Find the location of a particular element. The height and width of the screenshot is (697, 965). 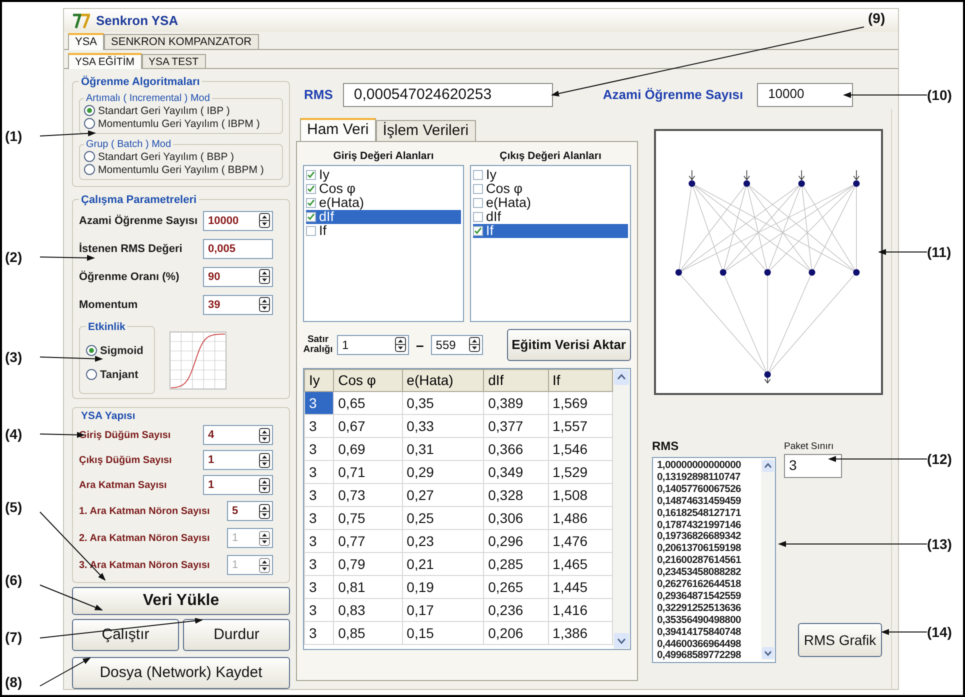

radio-option: Tanjant is located at coordinates (117, 374).